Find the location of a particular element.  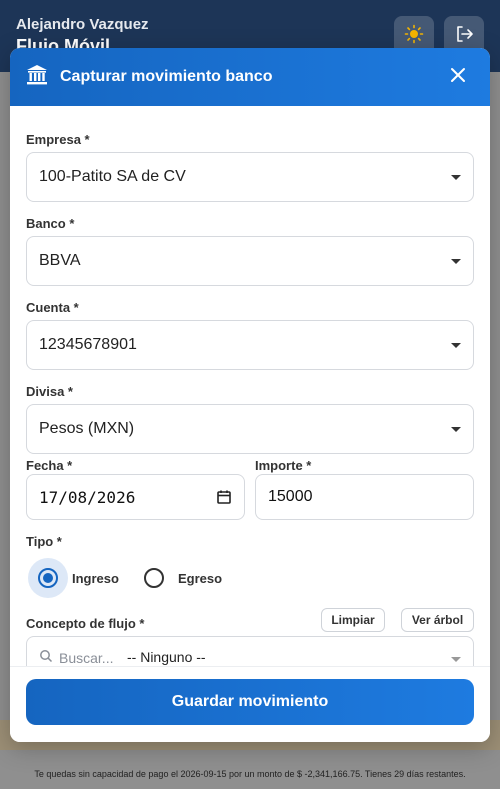

radio-egreso: Egreso is located at coordinates (178, 578).